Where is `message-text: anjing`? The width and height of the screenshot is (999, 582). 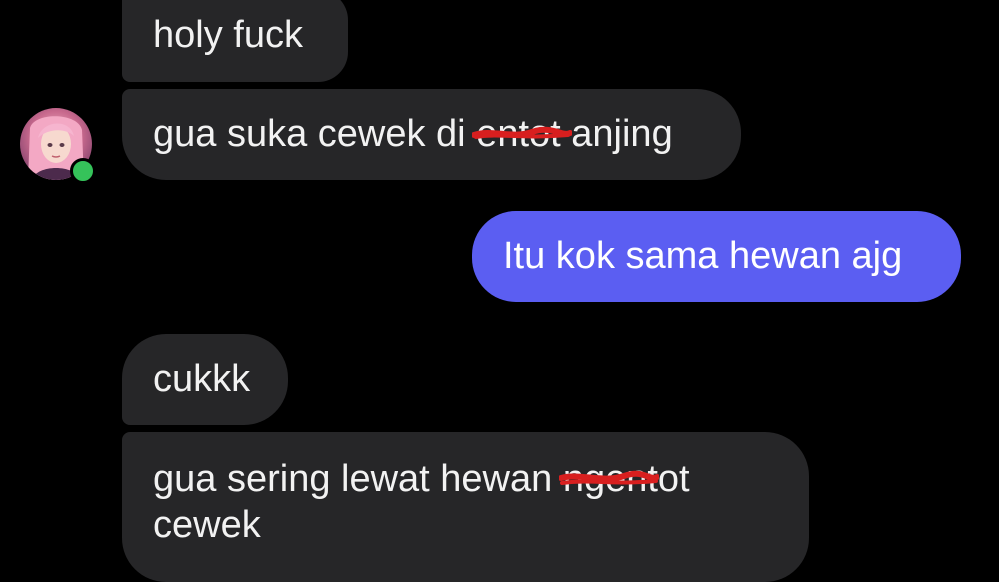 message-text: anjing is located at coordinates (616, 134).